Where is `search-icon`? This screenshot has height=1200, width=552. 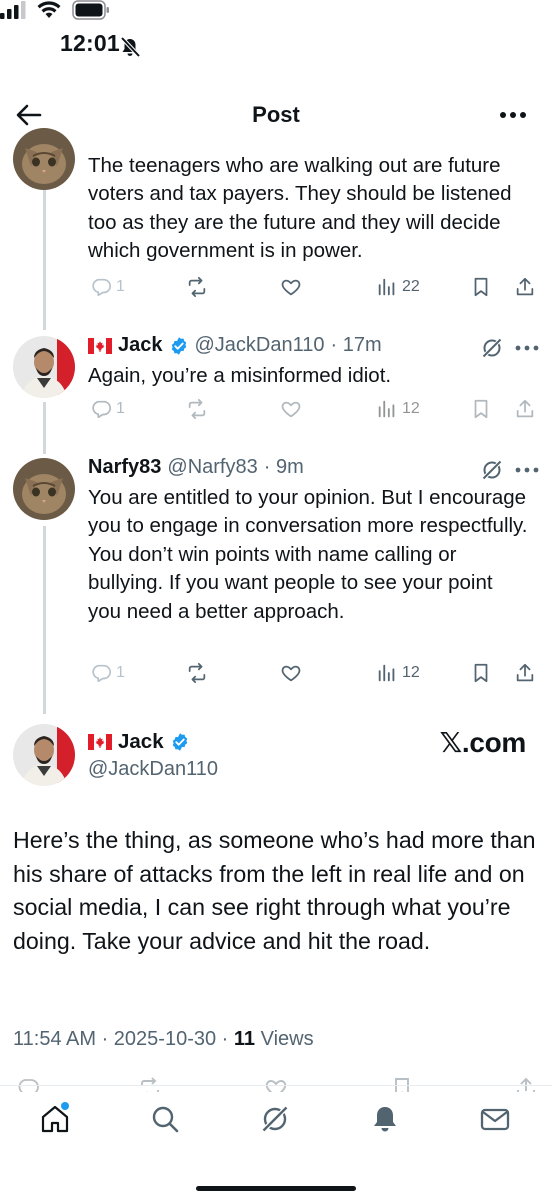 search-icon is located at coordinates (165, 1119).